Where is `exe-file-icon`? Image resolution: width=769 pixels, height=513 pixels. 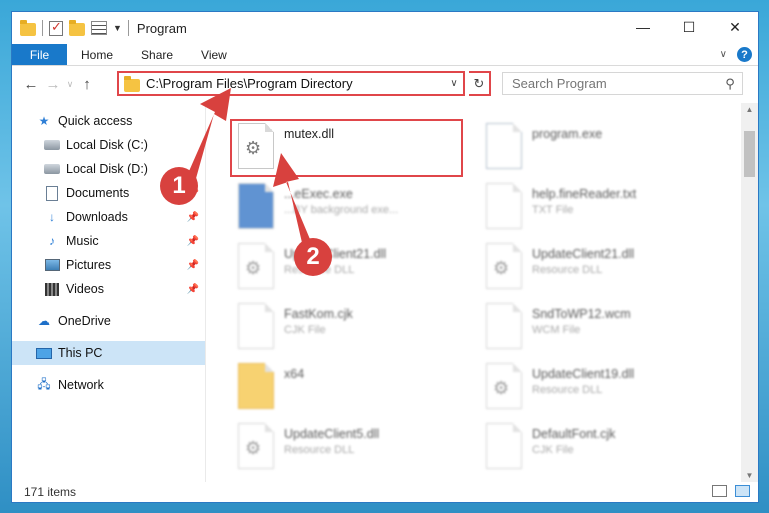
exe-file-icon is located at coordinates (504, 146).